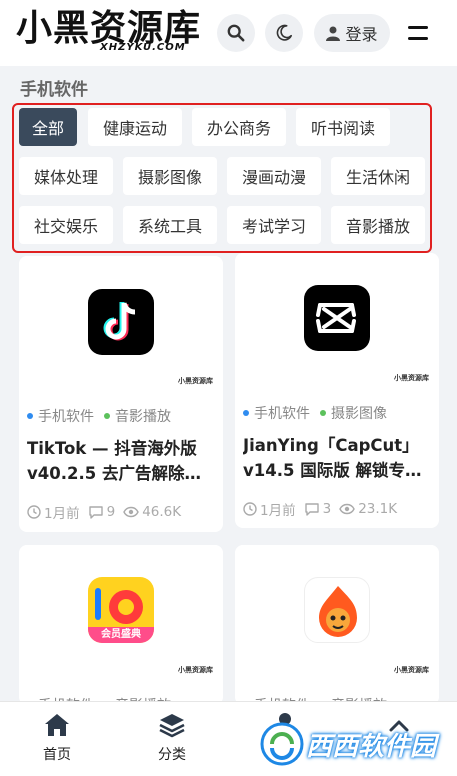 Image resolution: width=457 pixels, height=776 pixels. I want to click on post-card: 会员盛典 小黑资源库 手机软件 音影播放, so click(121, 625).